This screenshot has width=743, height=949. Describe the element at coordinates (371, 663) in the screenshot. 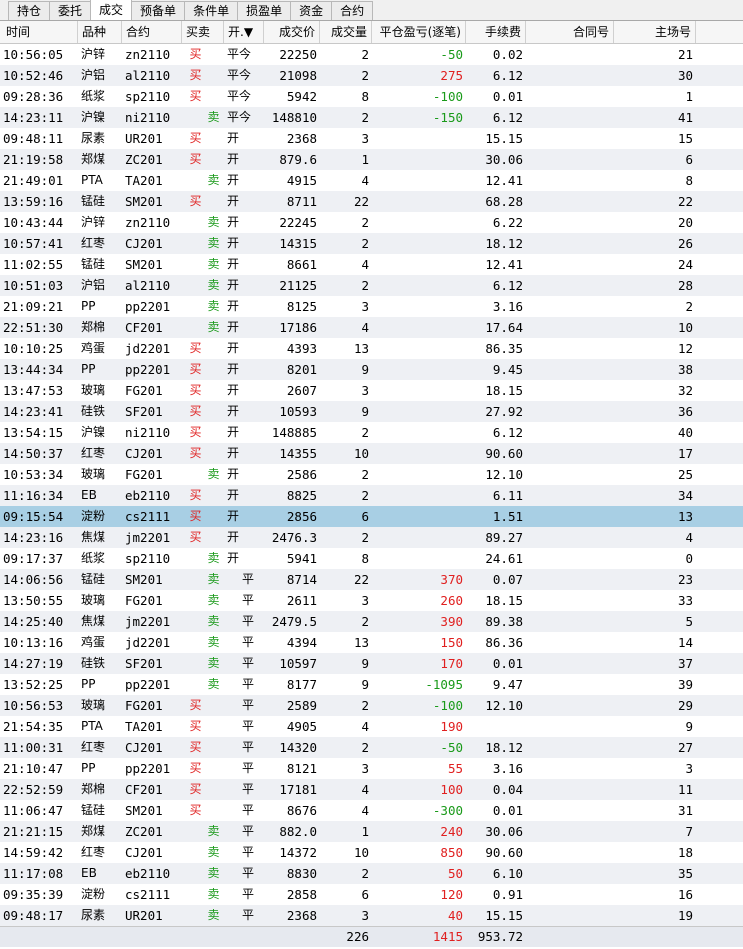

I see `table-row: 14:27:19 硅铁 SF201 卖 平 10597 9 170 0.01 37` at that location.